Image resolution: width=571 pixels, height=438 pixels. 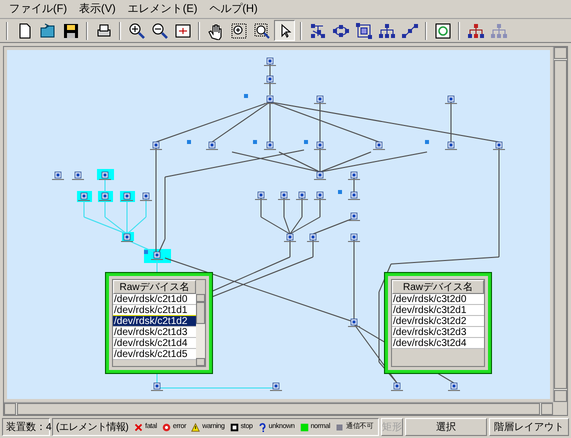 What do you see at coordinates (26, 427) in the screenshot?
I see `device-count: 装置数：4` at bounding box center [26, 427].